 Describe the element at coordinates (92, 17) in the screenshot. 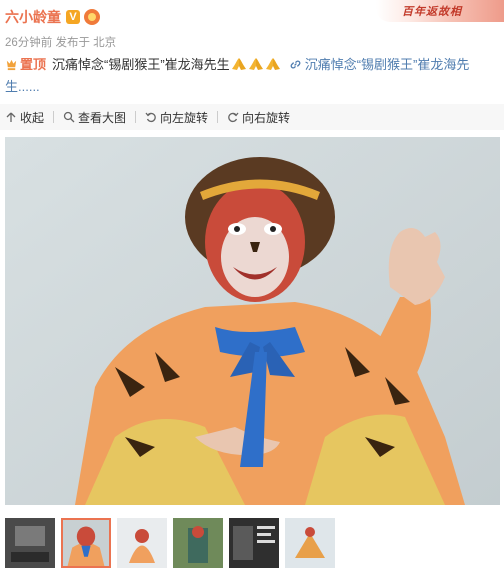

I see `medal-icon` at that location.